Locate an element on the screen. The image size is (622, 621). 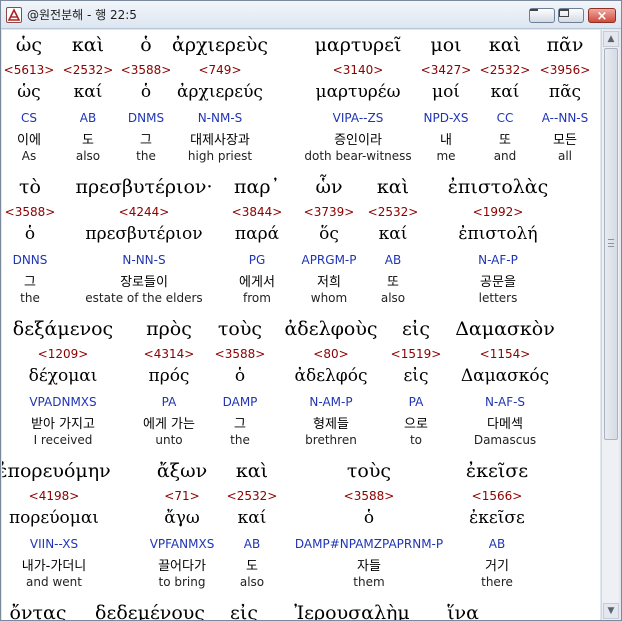
scroll-down-button: ▼ is located at coordinates (611, 611).